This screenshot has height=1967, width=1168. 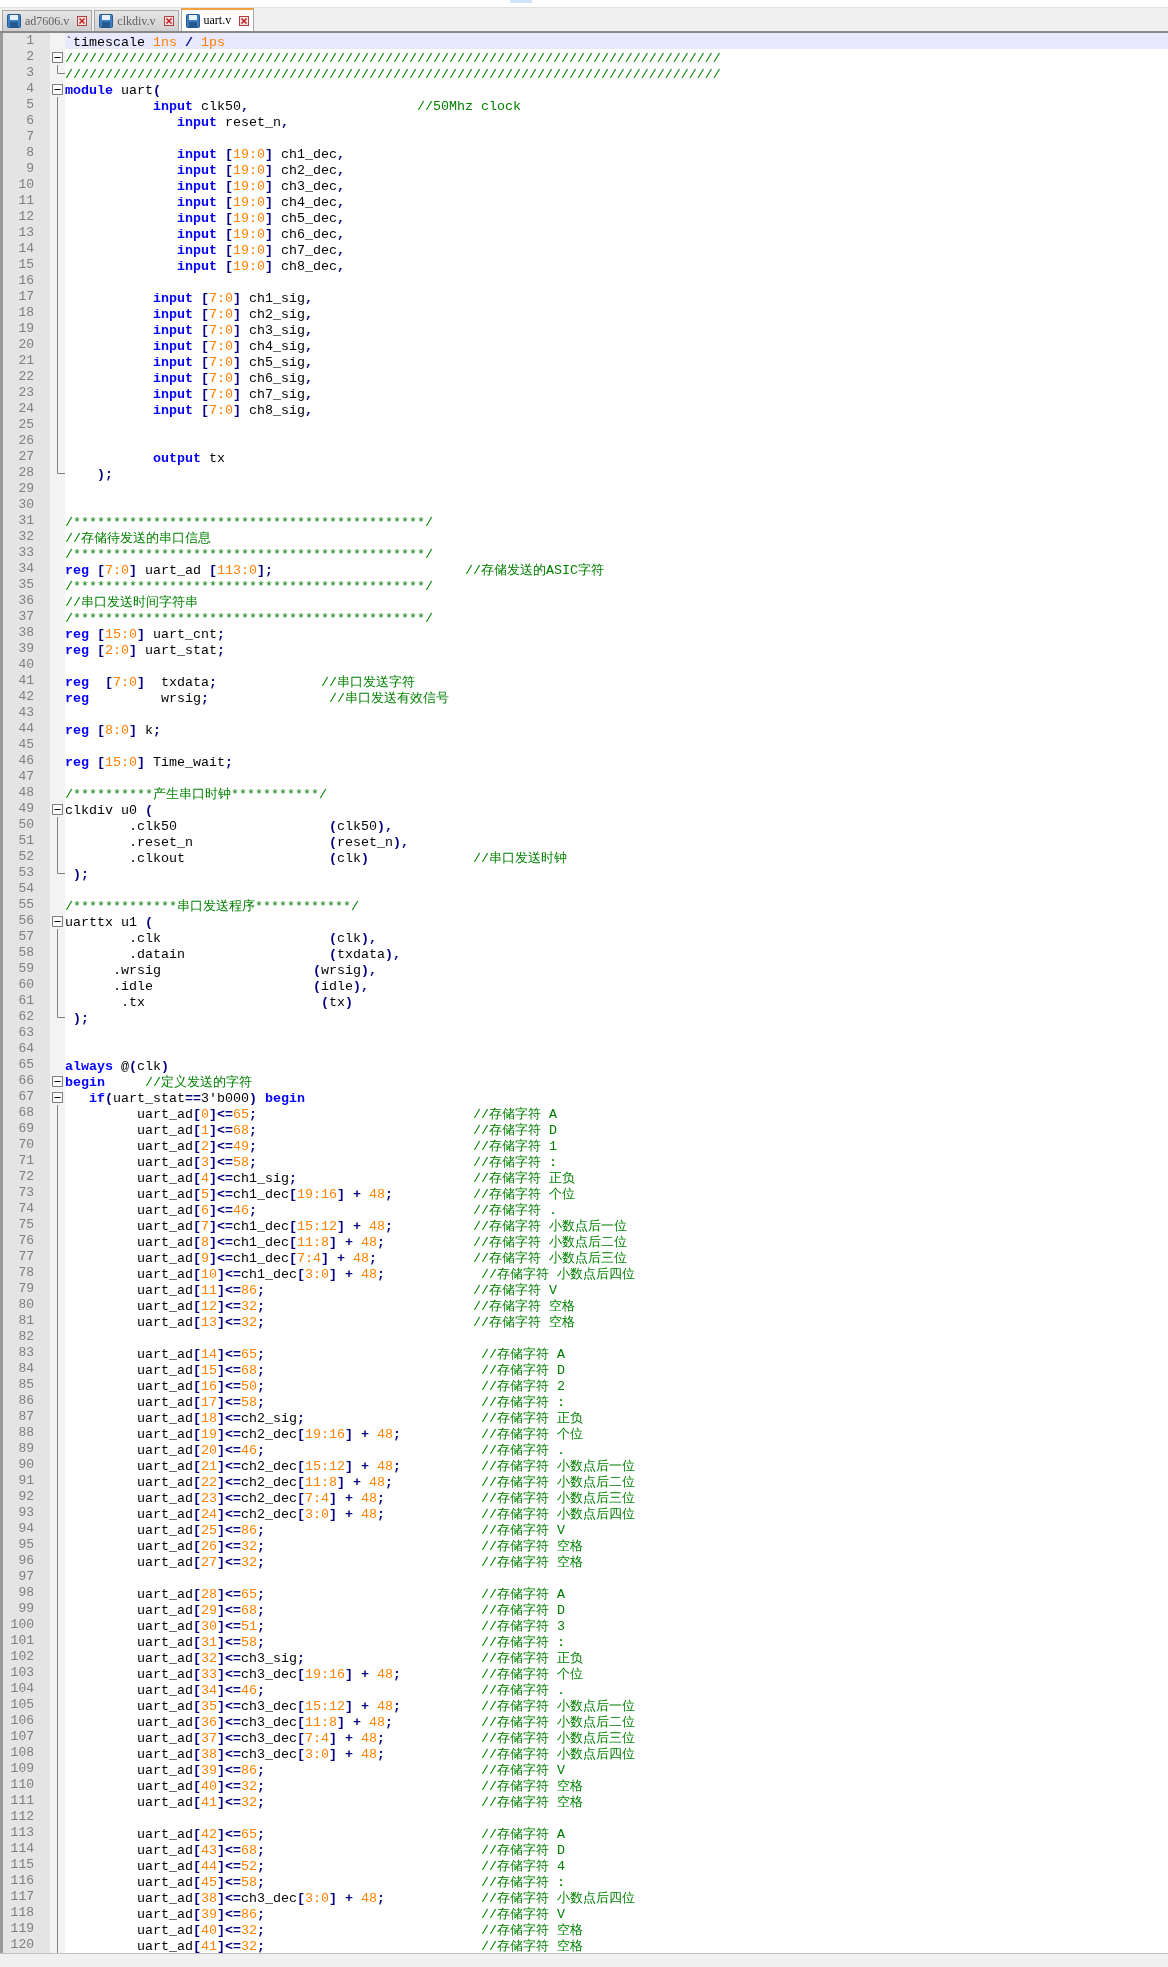 What do you see at coordinates (22, 1705) in the screenshot?
I see `line-number: 105` at bounding box center [22, 1705].